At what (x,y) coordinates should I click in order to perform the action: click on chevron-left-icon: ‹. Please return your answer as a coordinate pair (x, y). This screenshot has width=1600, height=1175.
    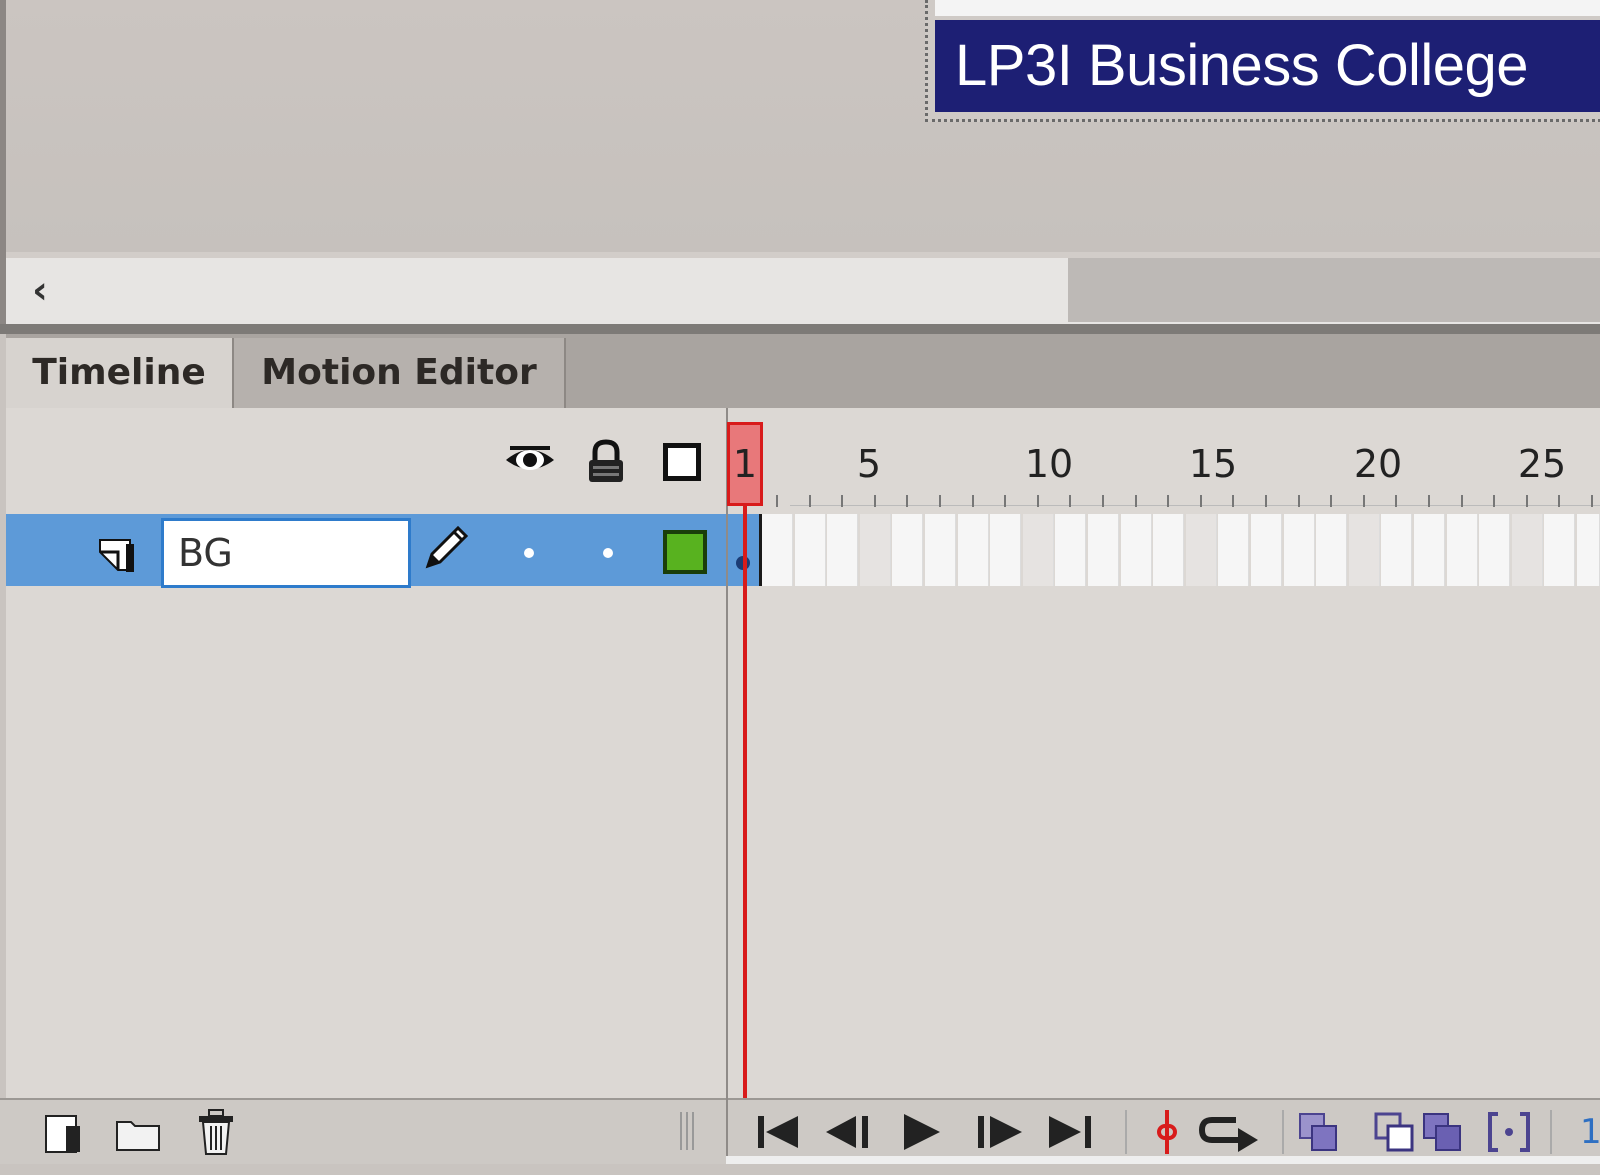
    Looking at the image, I should click on (40, 290).